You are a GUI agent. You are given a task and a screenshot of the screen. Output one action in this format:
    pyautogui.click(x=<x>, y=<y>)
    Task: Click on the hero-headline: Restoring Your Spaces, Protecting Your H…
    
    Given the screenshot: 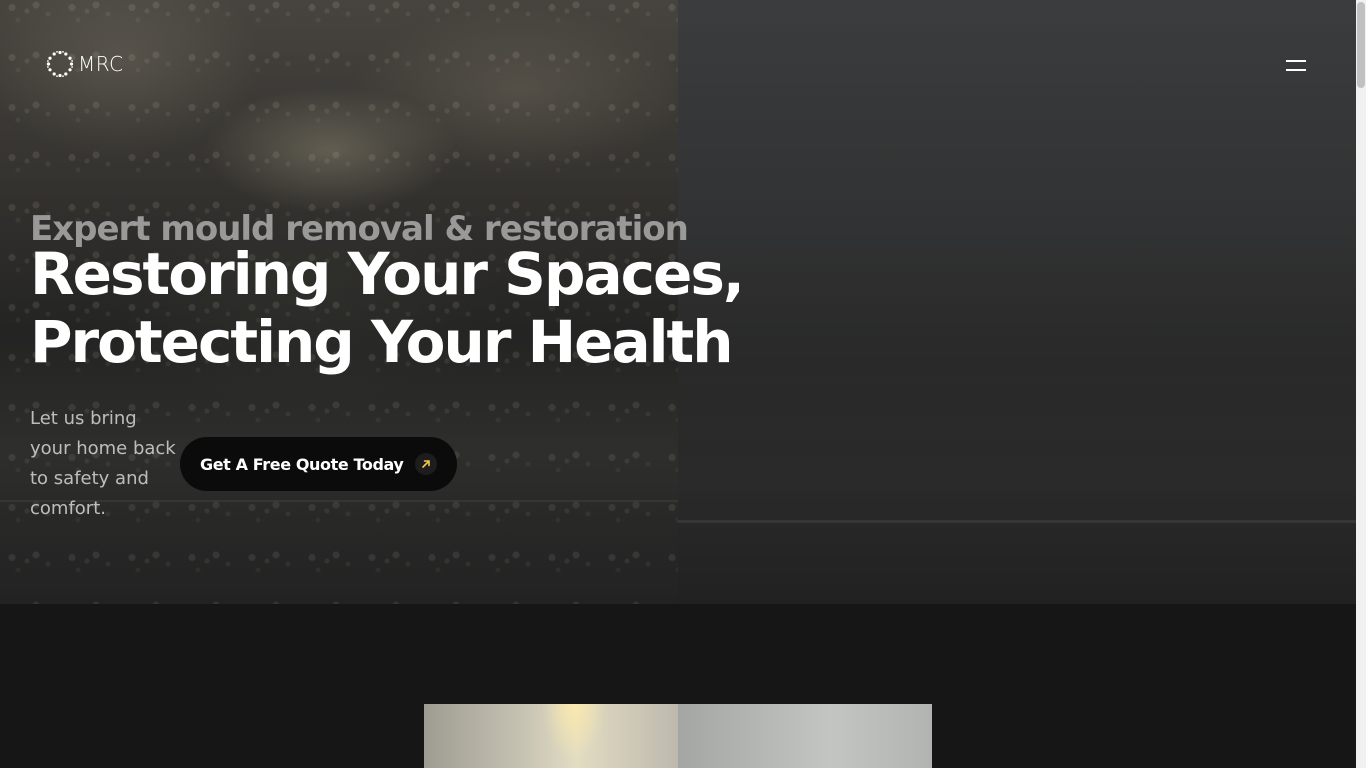 What is the action you would take?
    pyautogui.click(x=390, y=308)
    